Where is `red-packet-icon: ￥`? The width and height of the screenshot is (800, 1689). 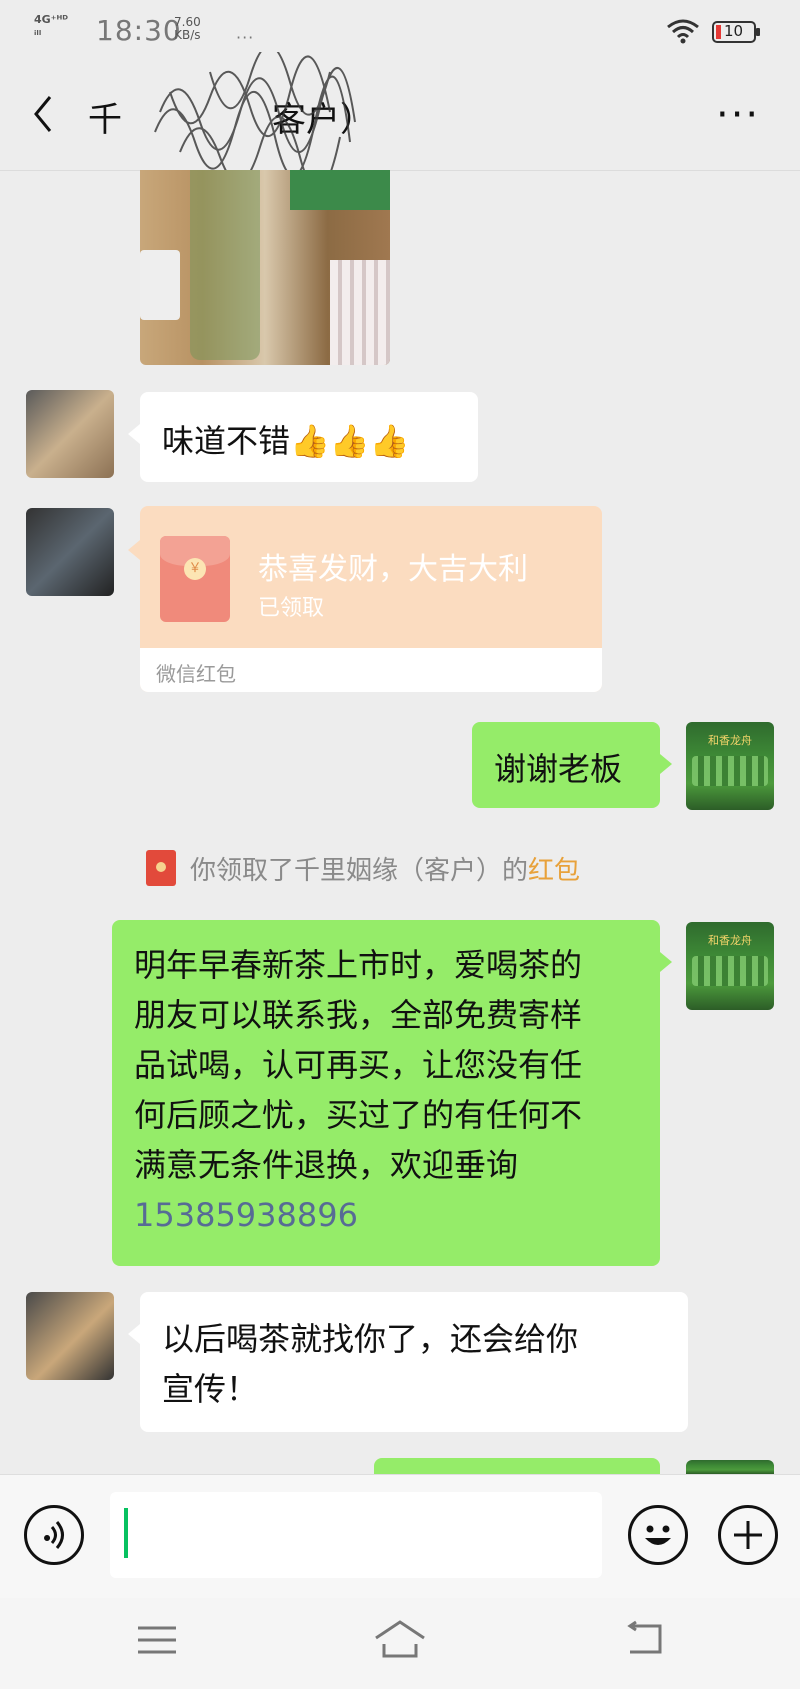
red-packet-icon: ￥ is located at coordinates (195, 579).